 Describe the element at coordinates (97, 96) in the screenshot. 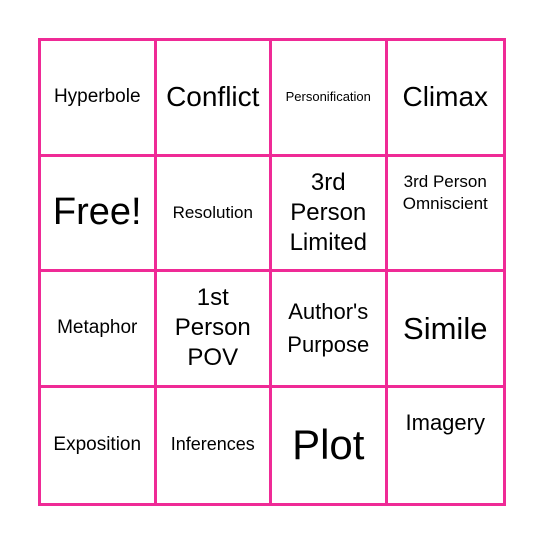

I see `cell-label: Hyperbole` at that location.